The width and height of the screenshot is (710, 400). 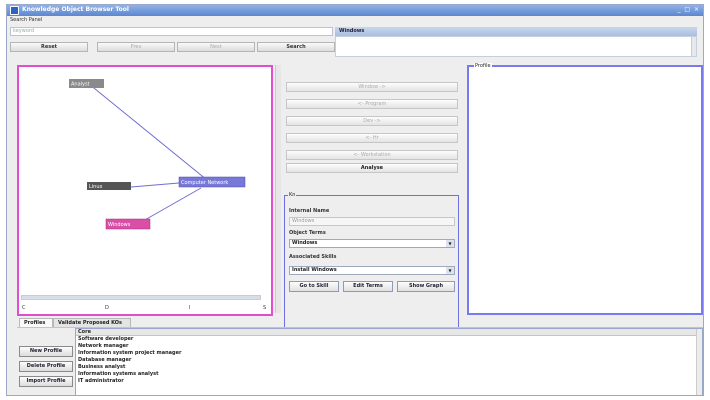 I want to click on windows-scrollbar, so click(x=693, y=46).